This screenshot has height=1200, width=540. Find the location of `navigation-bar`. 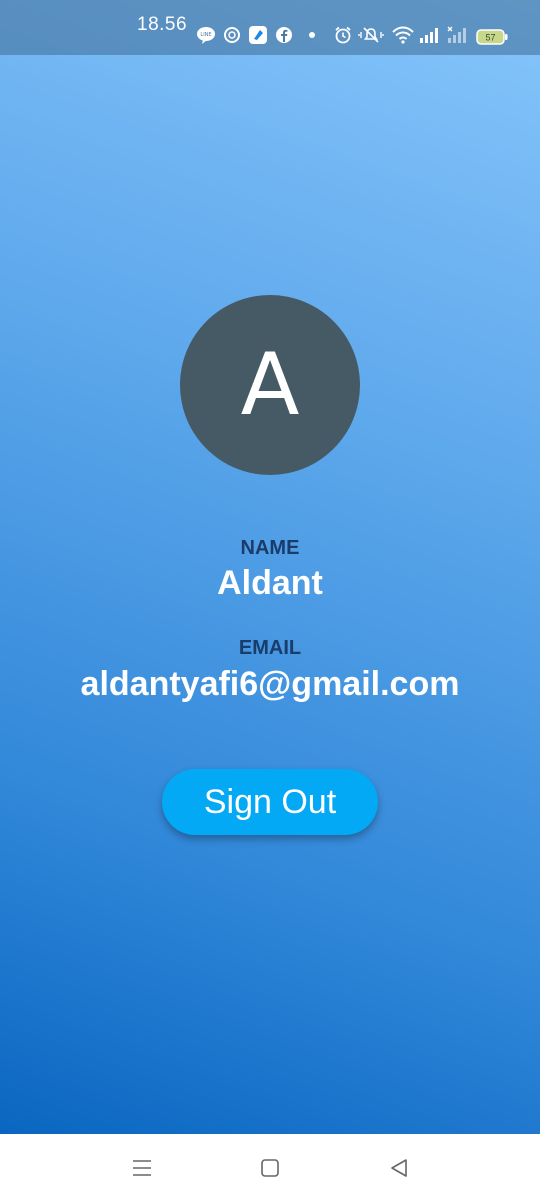

navigation-bar is located at coordinates (270, 1167).